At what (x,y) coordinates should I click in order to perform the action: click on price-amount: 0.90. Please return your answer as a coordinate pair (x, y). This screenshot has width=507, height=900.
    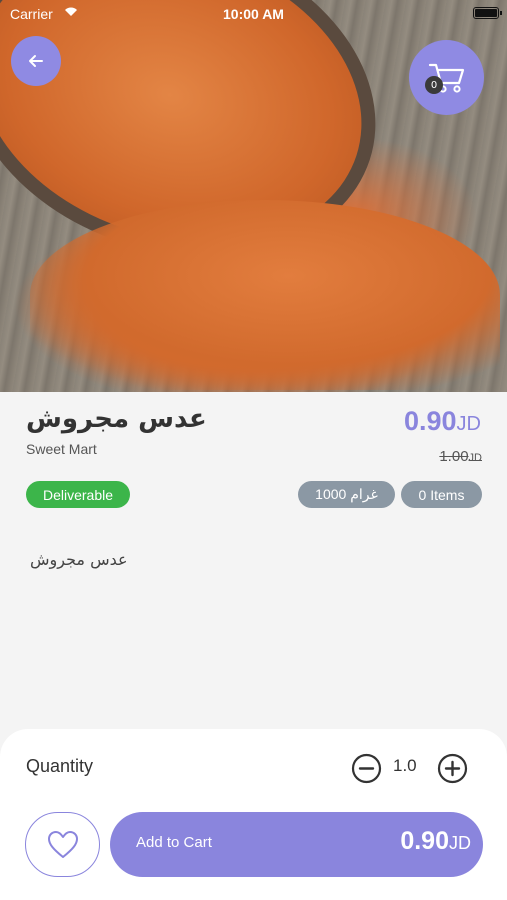
    Looking at the image, I should click on (430, 421).